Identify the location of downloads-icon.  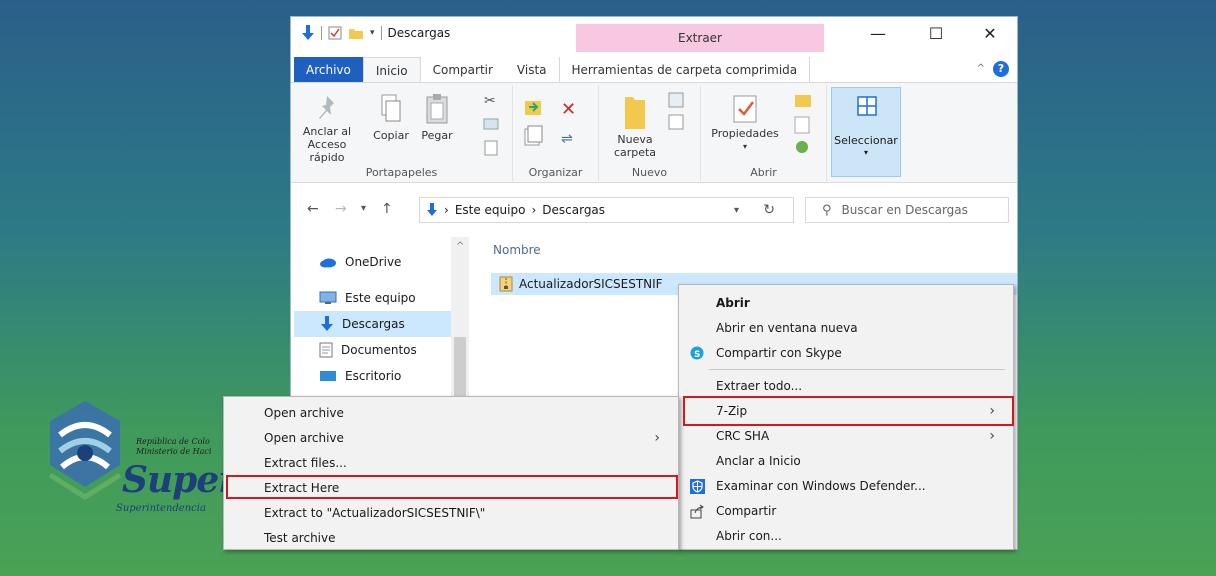
(327, 323).